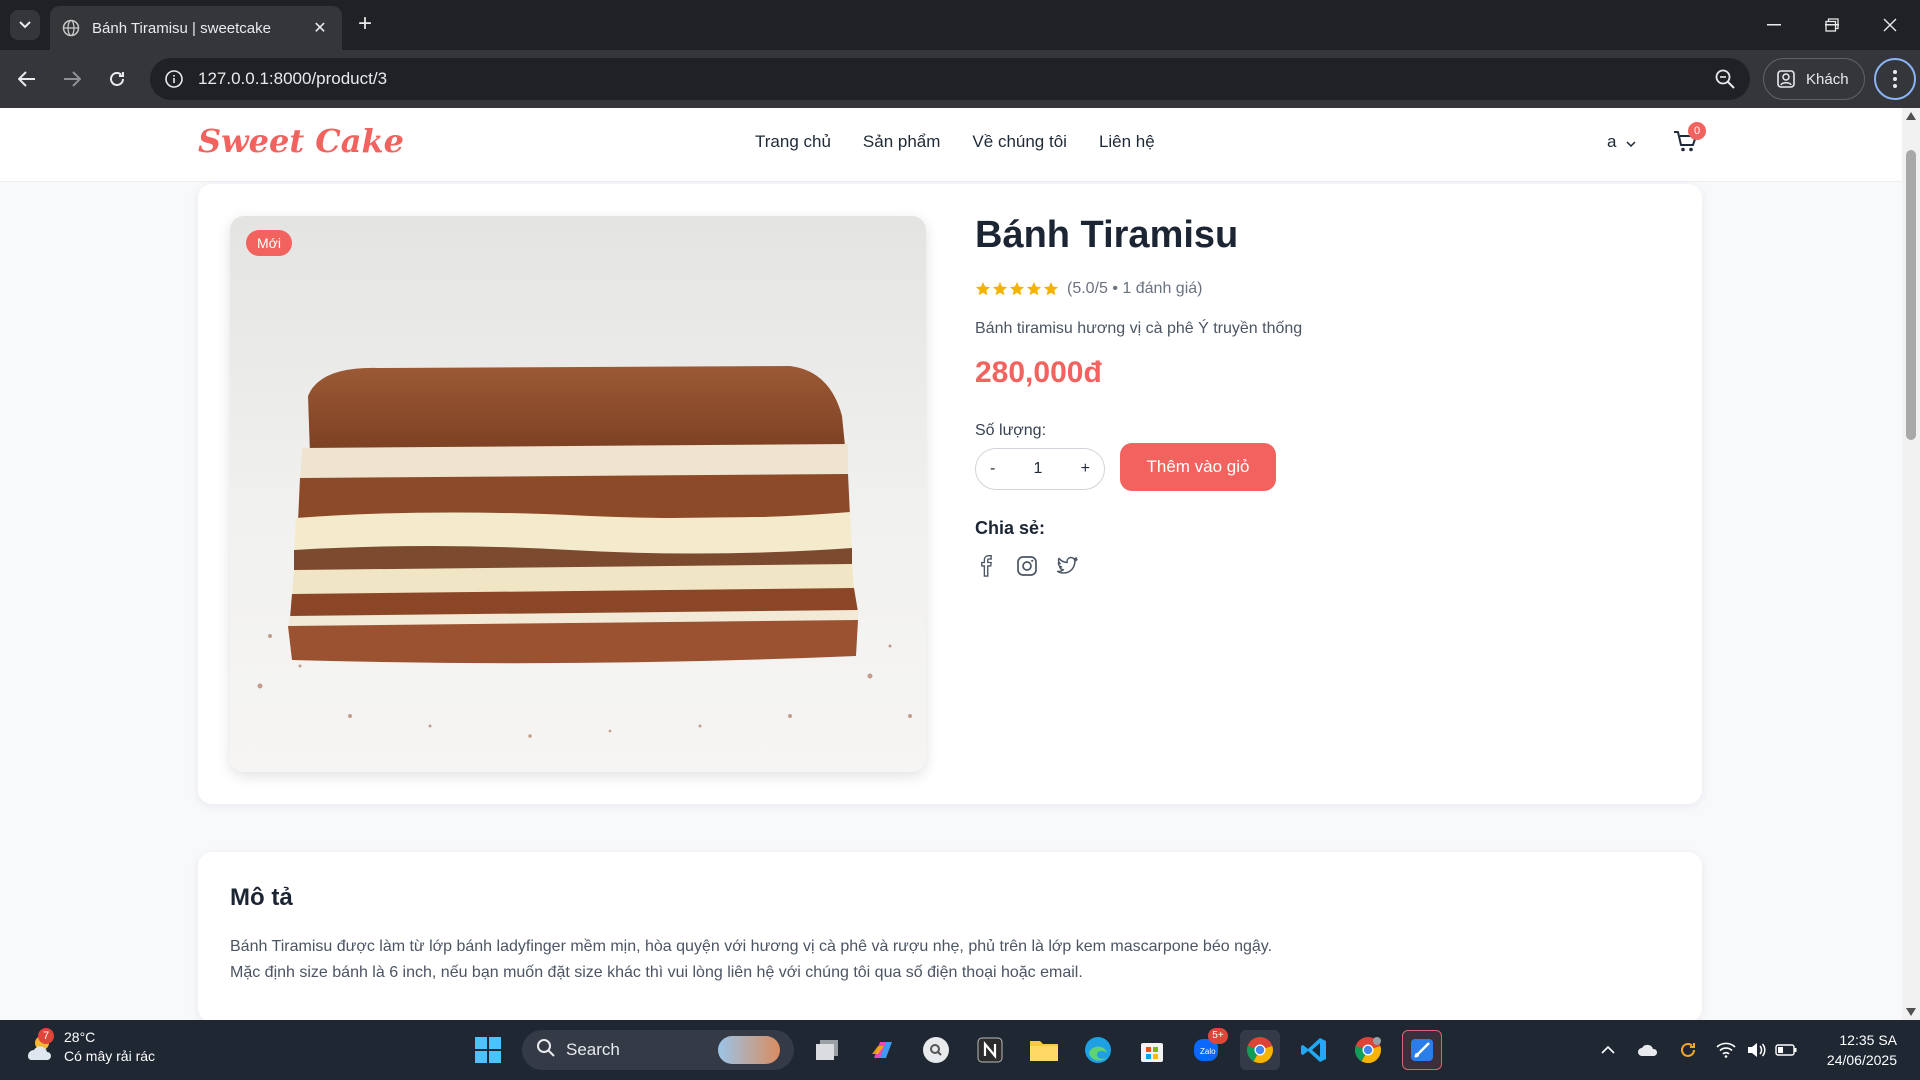 Image resolution: width=1920 pixels, height=1080 pixels. Describe the element at coordinates (987, 566) in the screenshot. I see `facebook-icon` at that location.